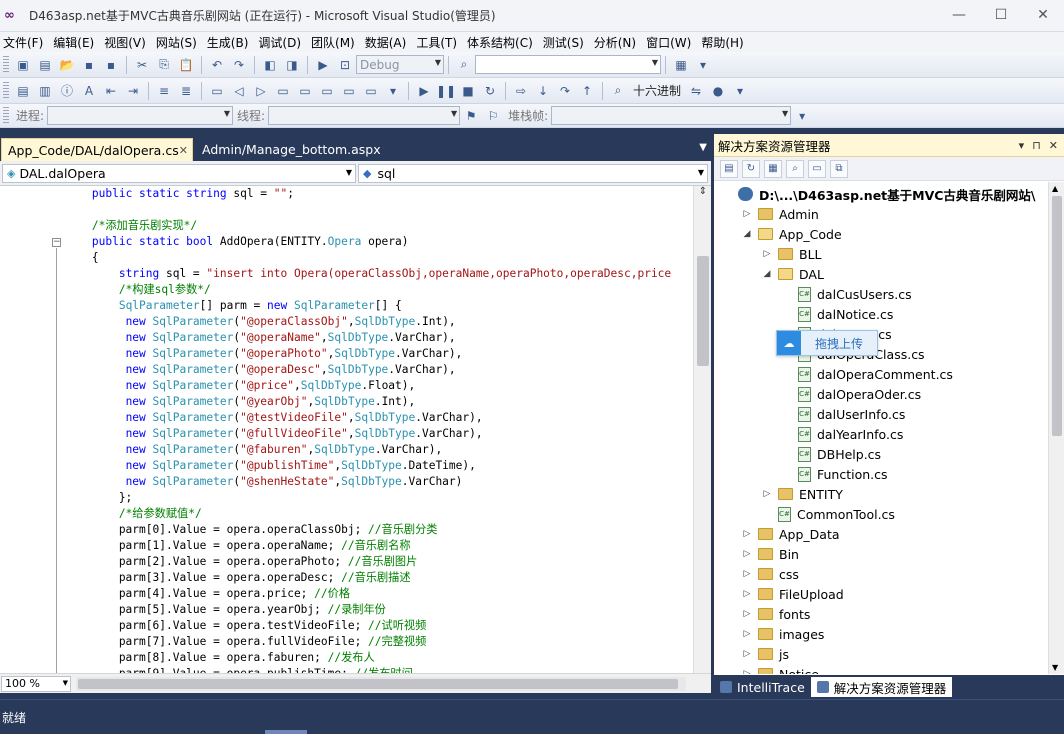  I want to click on parameter-info-icon: ▥, so click(45, 91).